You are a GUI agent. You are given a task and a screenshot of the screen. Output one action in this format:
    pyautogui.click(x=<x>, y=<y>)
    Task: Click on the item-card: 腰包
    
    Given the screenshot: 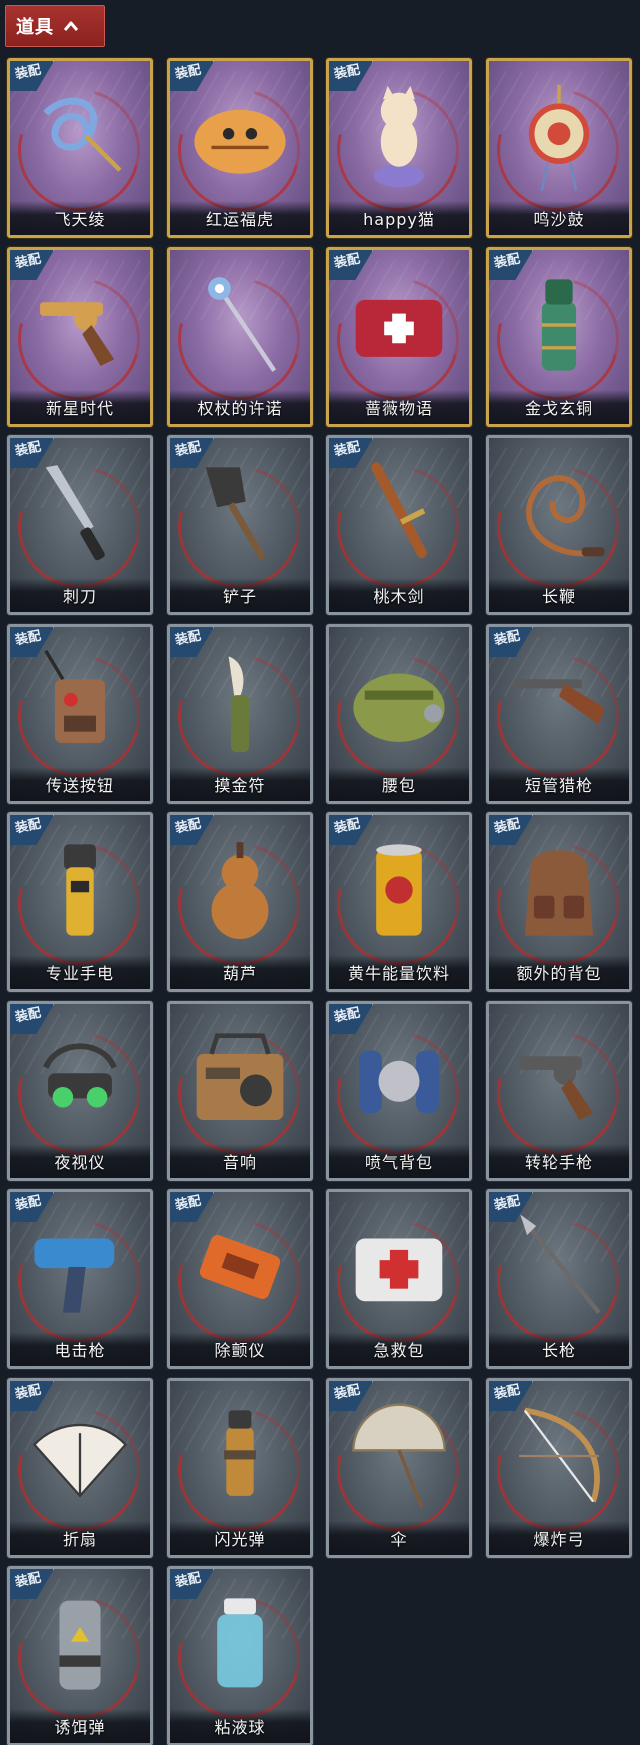 What is the action you would take?
    pyautogui.click(x=399, y=714)
    